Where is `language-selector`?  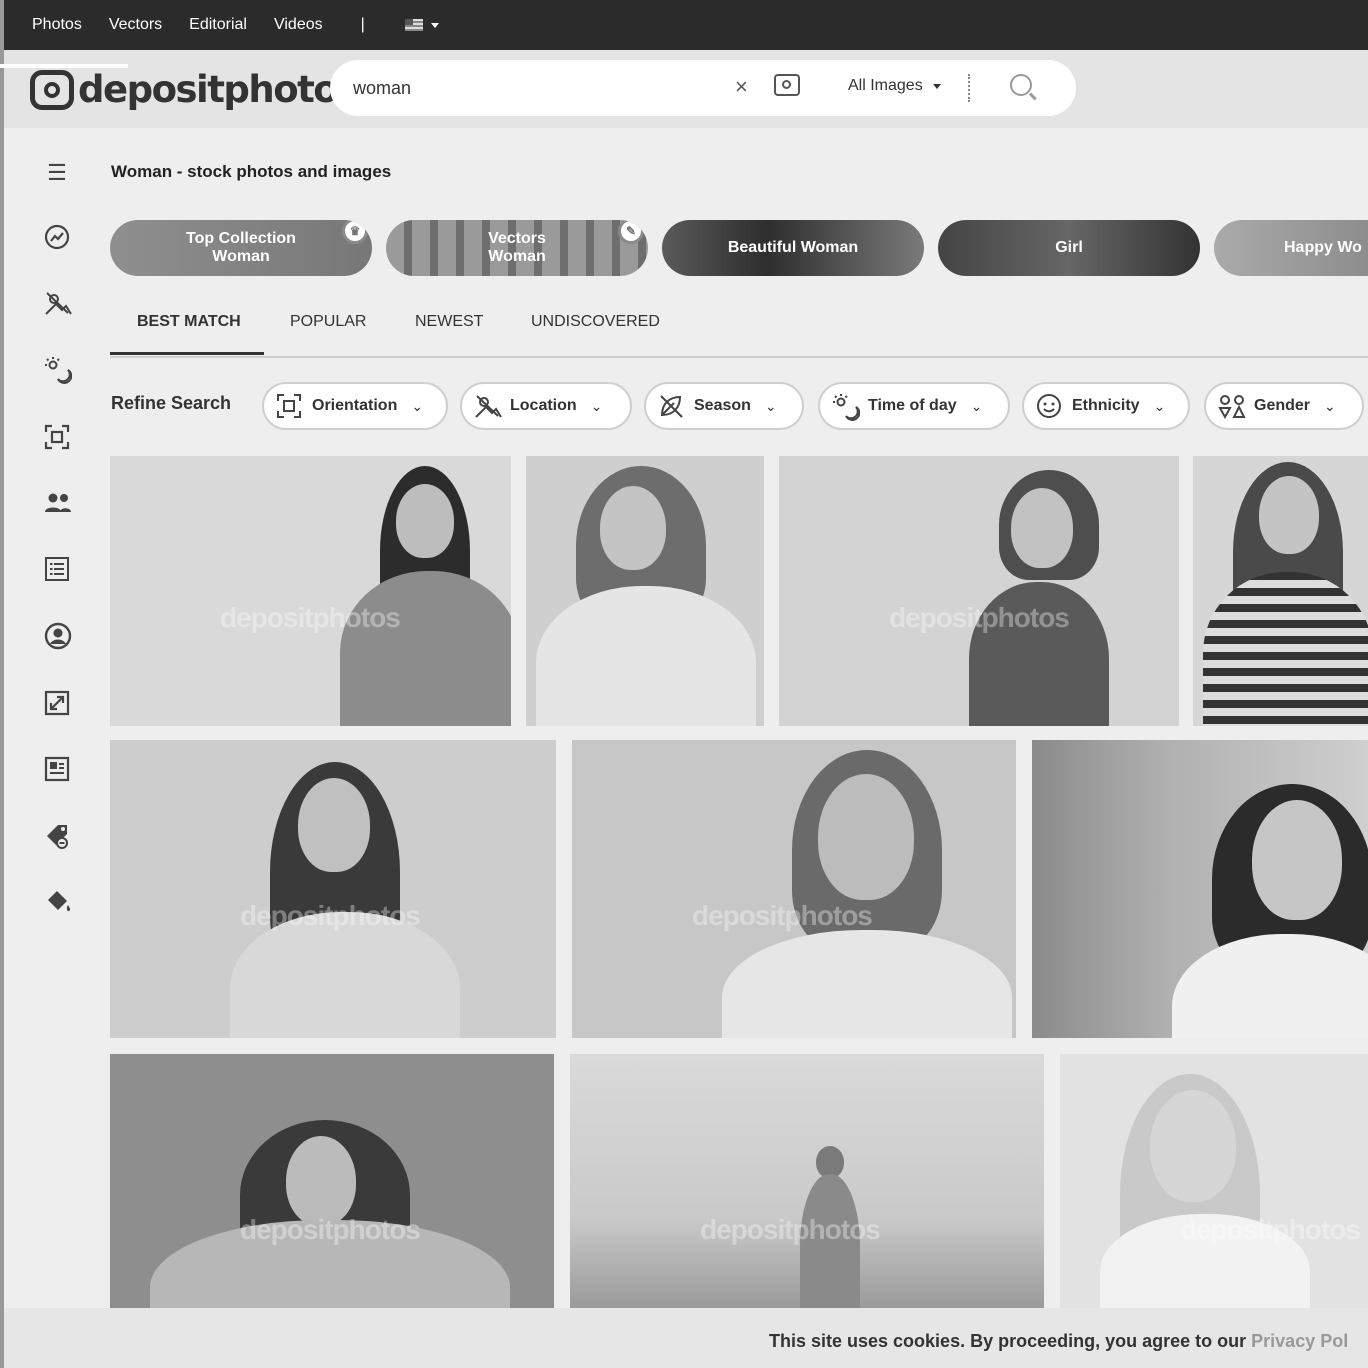
language-selector is located at coordinates (421, 25).